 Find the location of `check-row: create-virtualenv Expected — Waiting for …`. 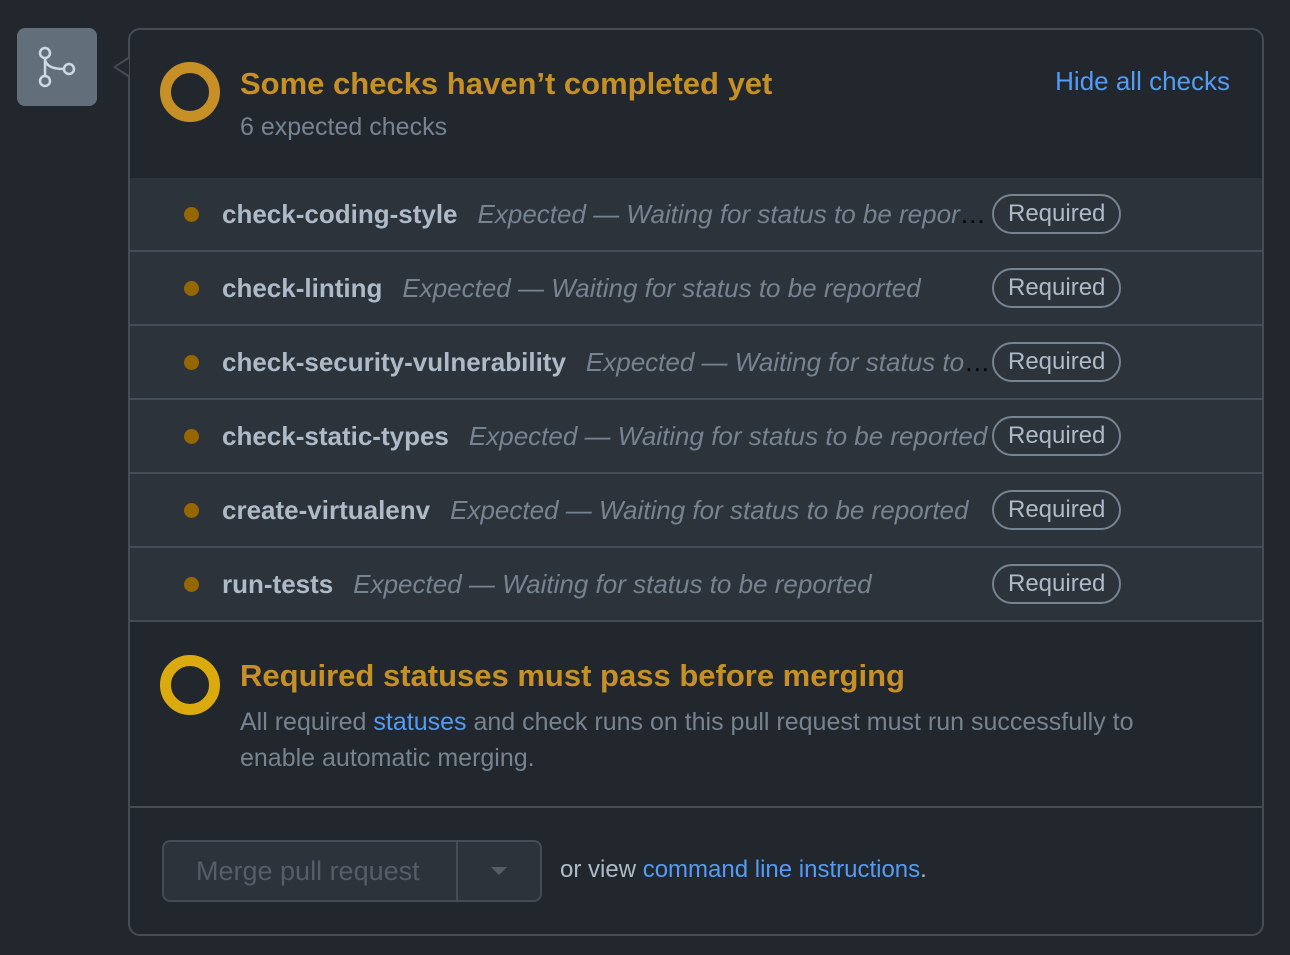

check-row: create-virtualenv Expected — Waiting for … is located at coordinates (696, 511).